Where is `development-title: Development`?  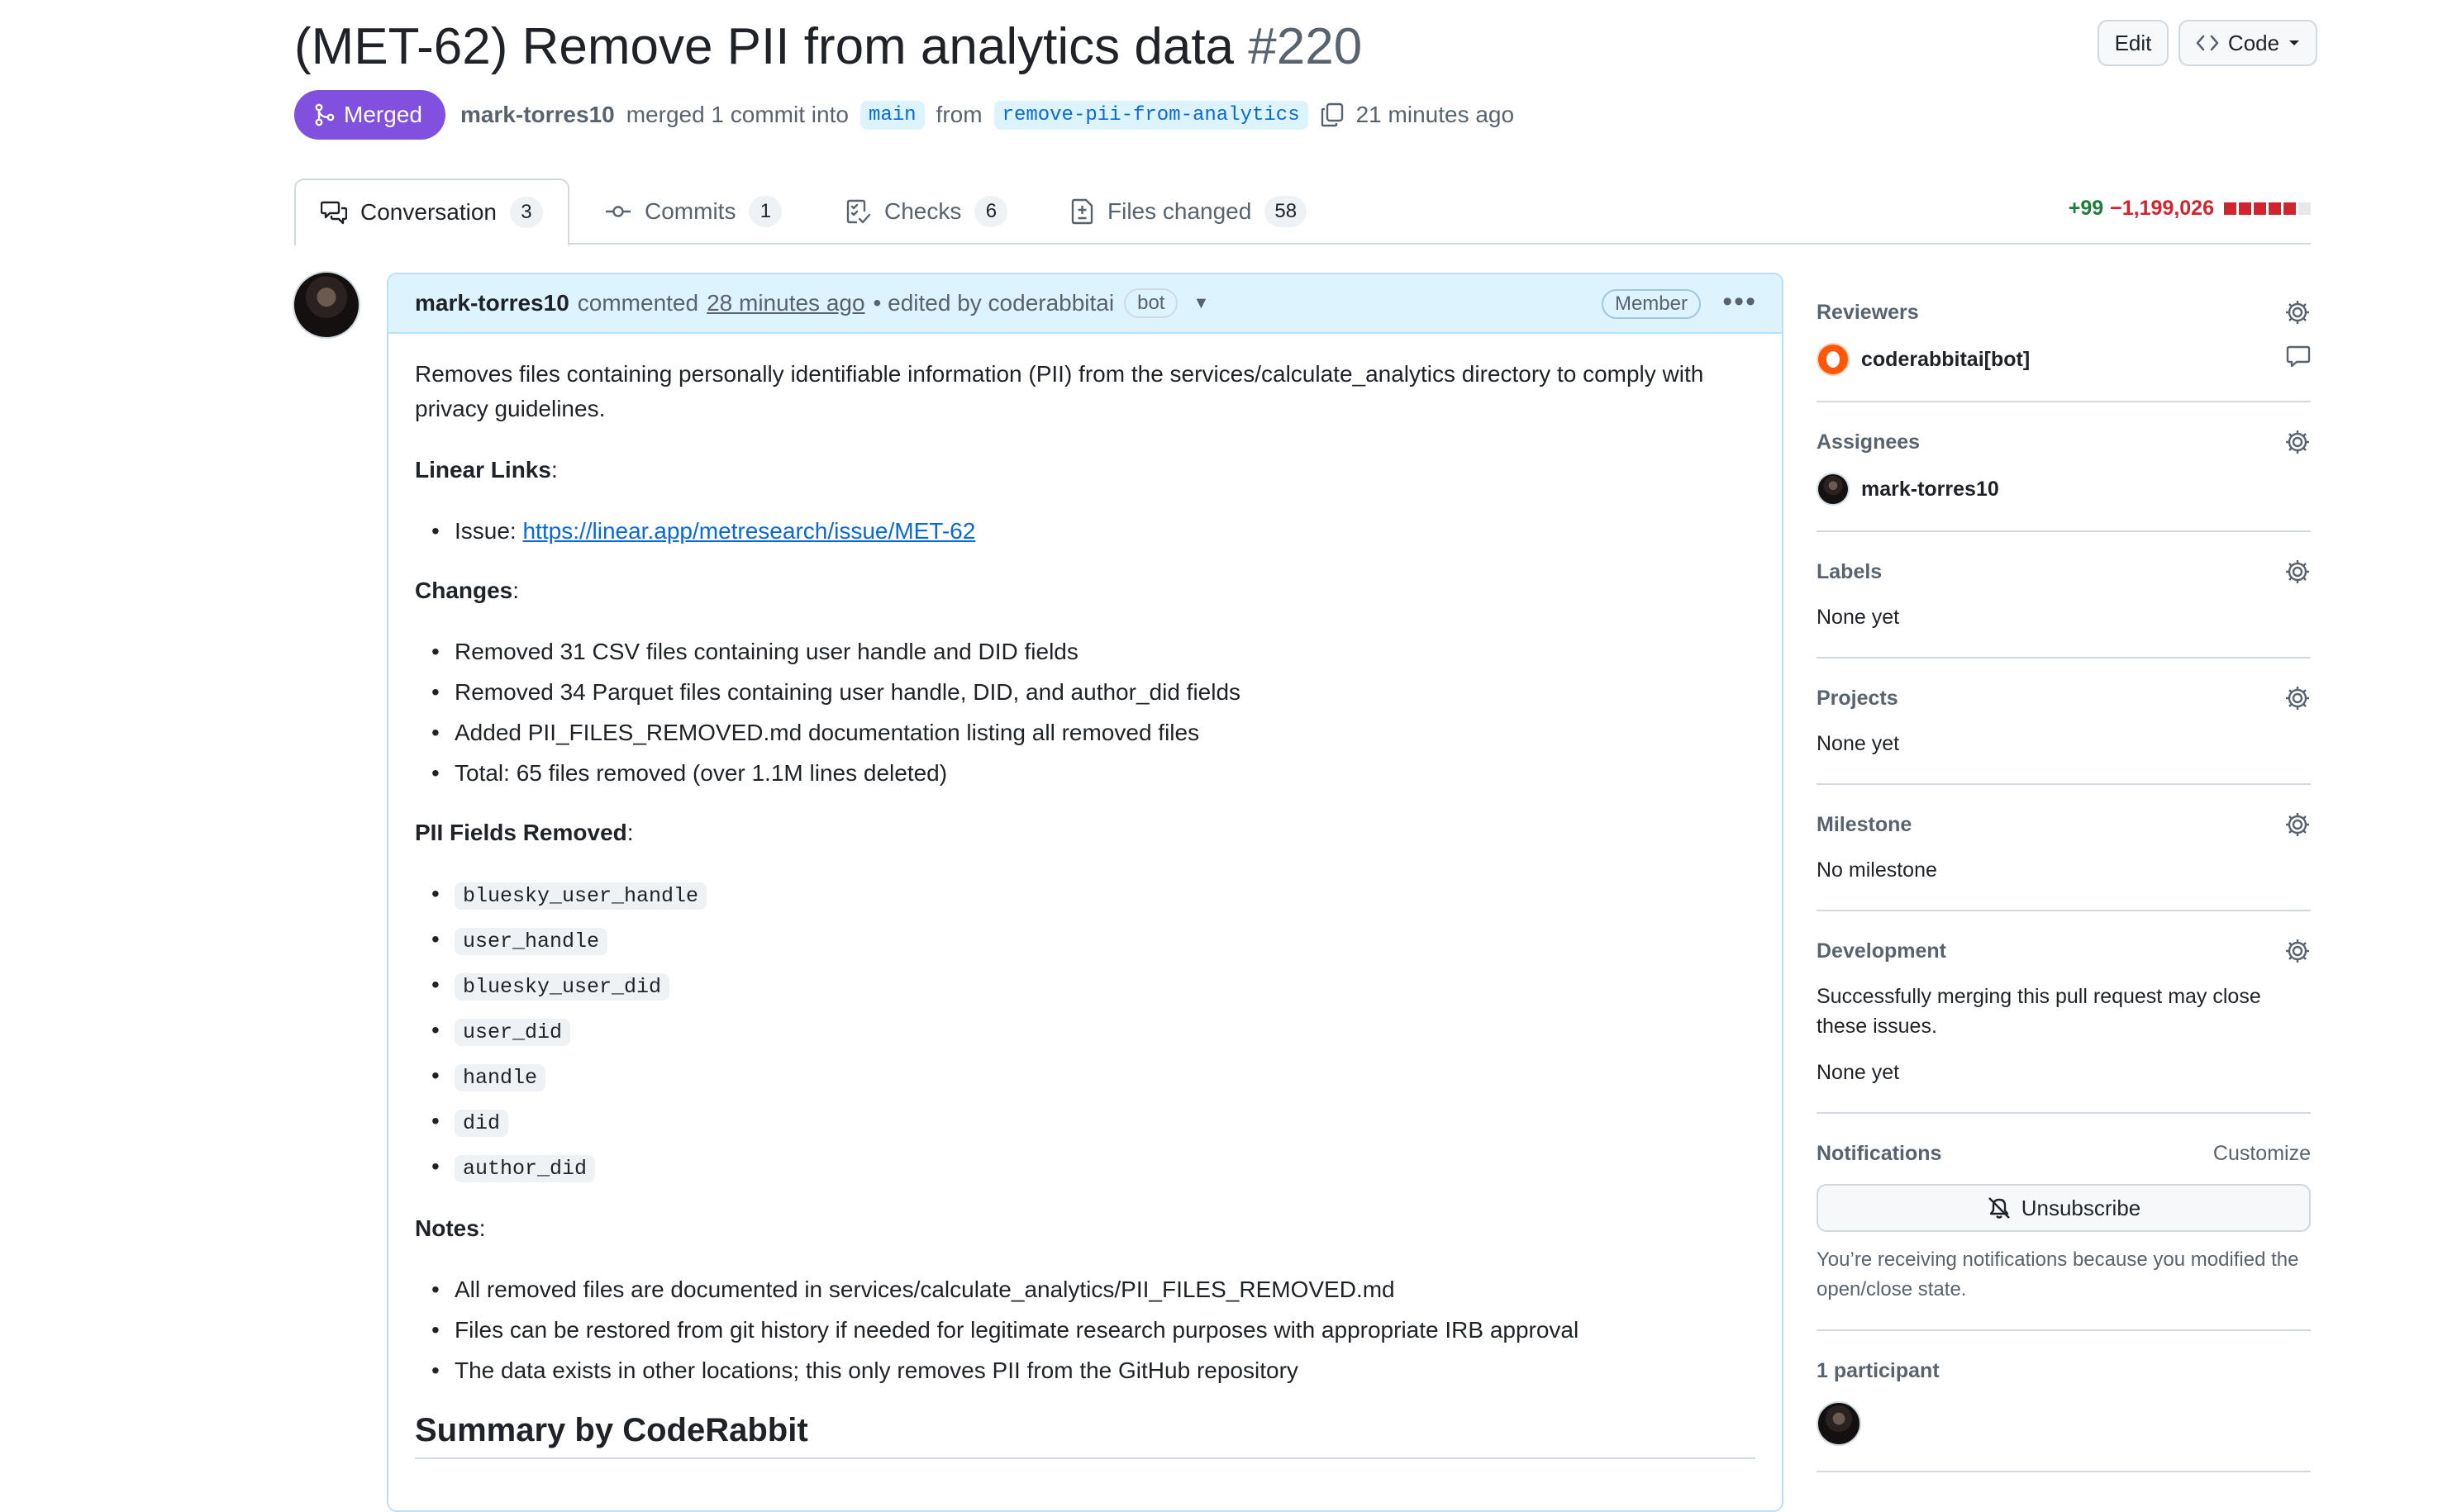 development-title: Development is located at coordinates (1882, 951).